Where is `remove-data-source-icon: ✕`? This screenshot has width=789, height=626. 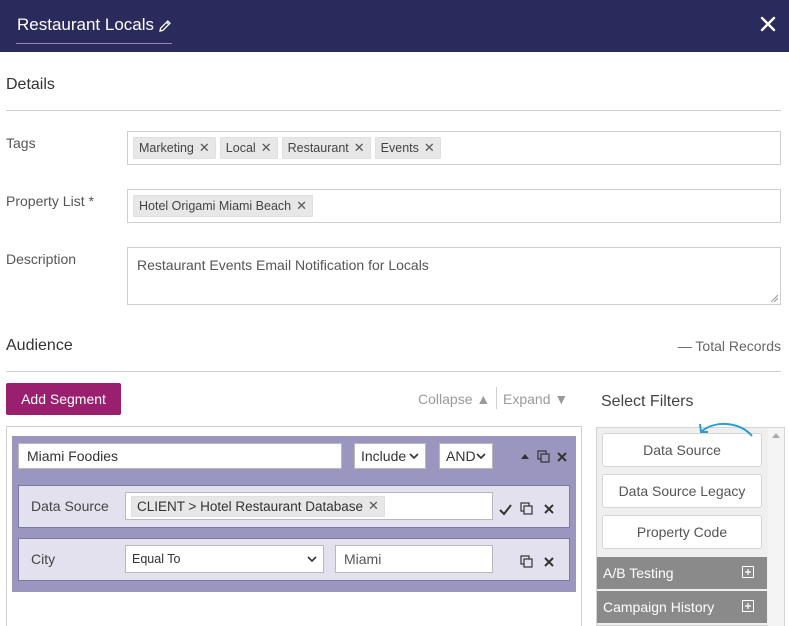
remove-data-source-icon: ✕ is located at coordinates (373, 506).